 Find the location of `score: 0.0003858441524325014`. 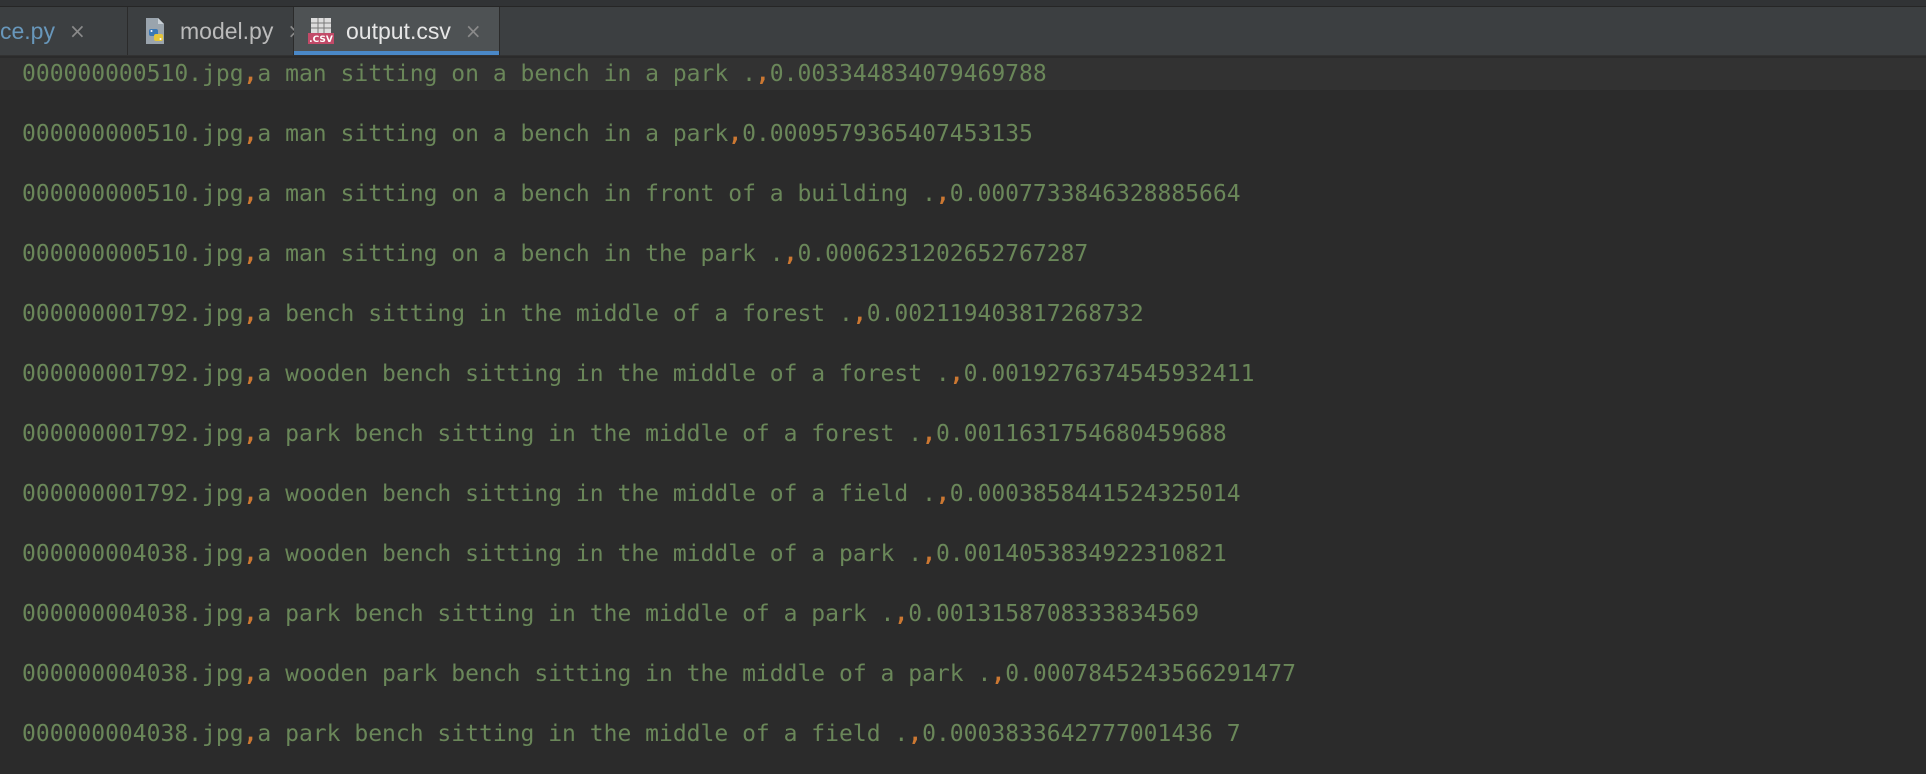

score: 0.0003858441524325014 is located at coordinates (1095, 494).